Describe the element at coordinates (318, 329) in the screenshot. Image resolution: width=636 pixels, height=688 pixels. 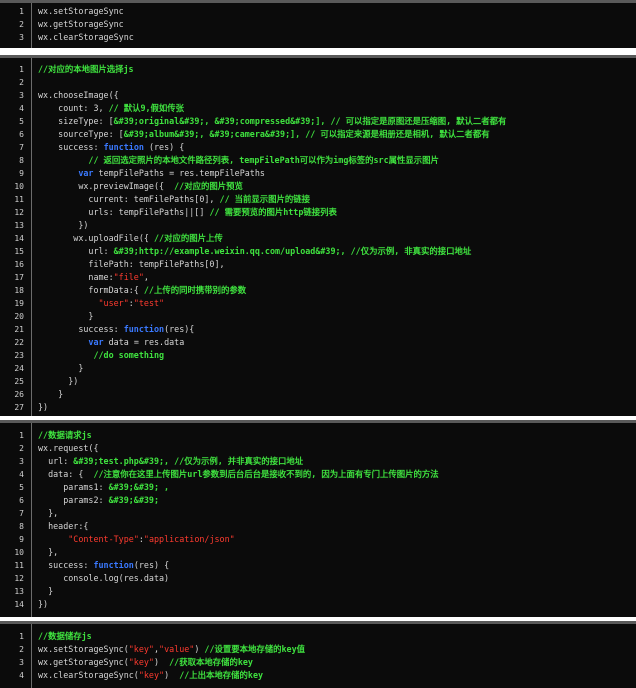
I see `code-line: 21 success: function(res){` at that location.